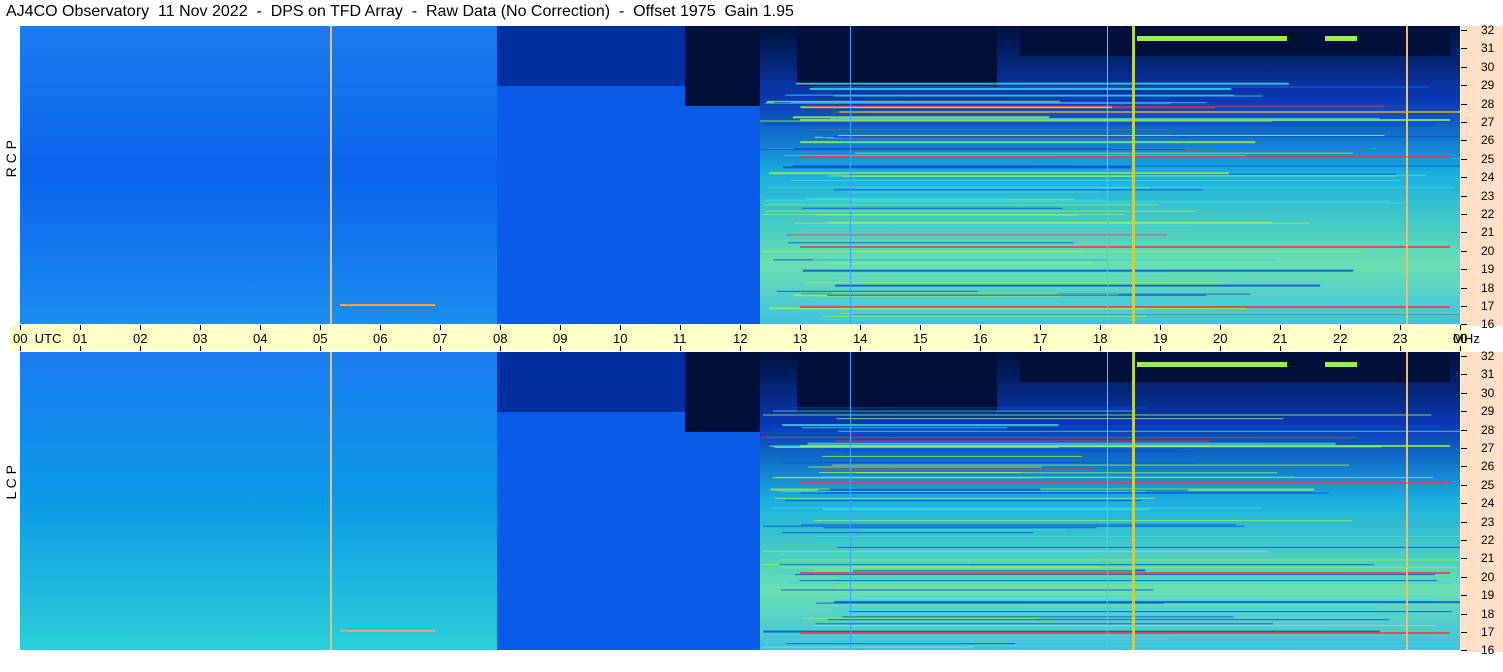 The image size is (1503, 672). I want to click on freq-tick-label: 19, so click(1488, 269).